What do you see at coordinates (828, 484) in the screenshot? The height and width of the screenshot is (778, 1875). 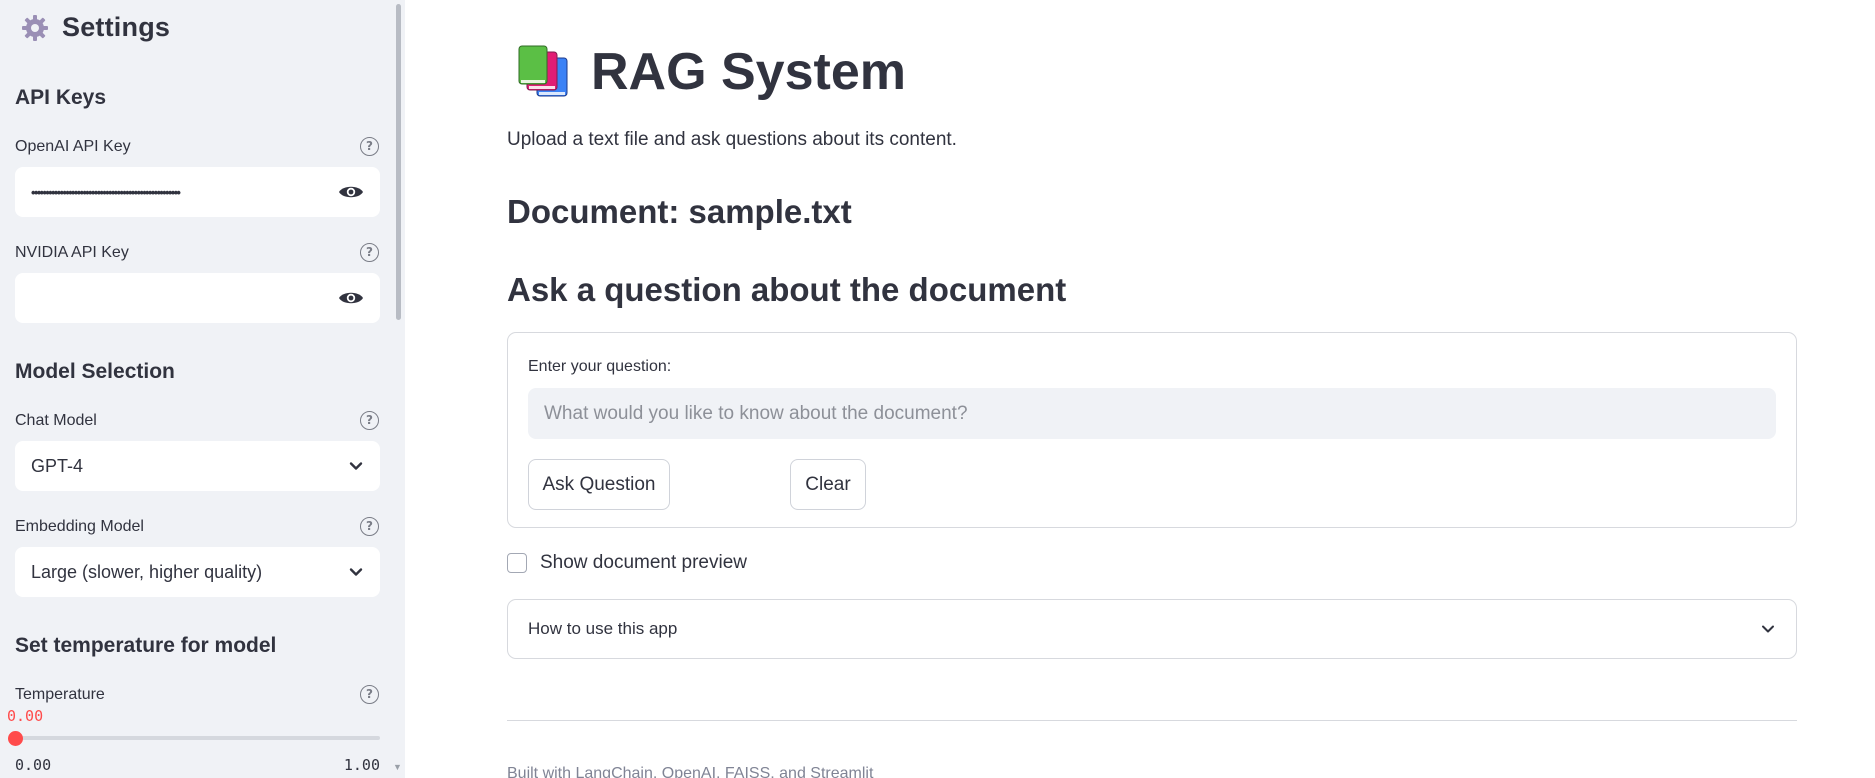 I see `clear-button: Clear` at bounding box center [828, 484].